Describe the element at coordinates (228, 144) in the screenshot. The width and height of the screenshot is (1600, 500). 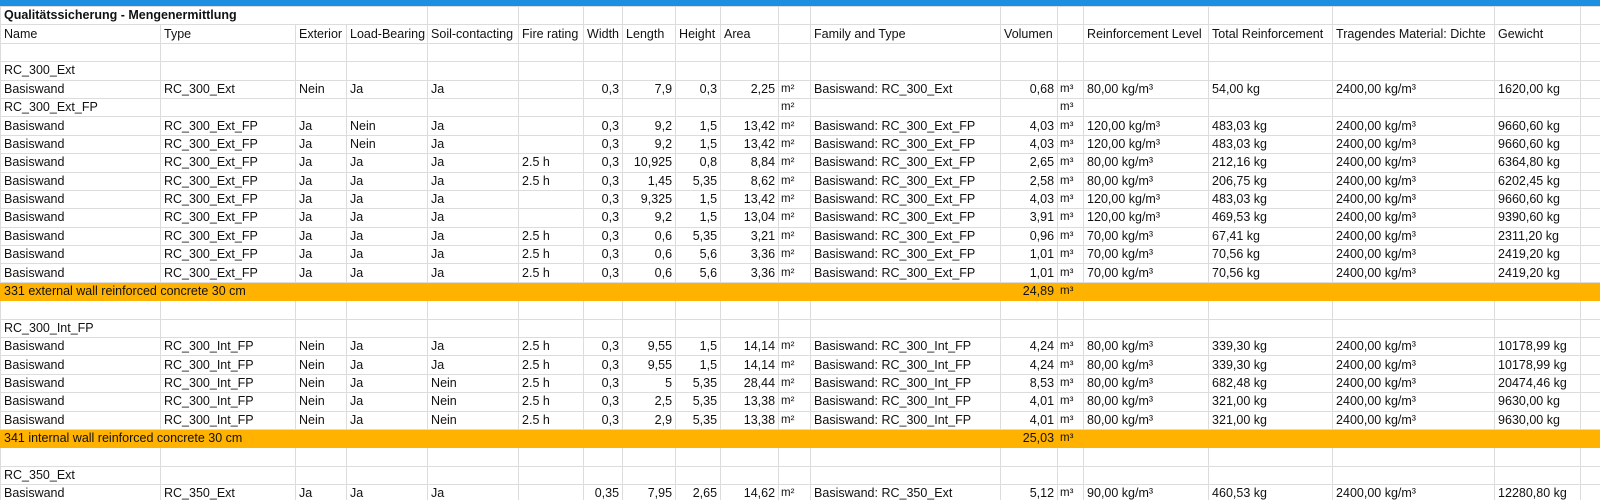
I see `cell: RC_300_Ext_FP` at that location.